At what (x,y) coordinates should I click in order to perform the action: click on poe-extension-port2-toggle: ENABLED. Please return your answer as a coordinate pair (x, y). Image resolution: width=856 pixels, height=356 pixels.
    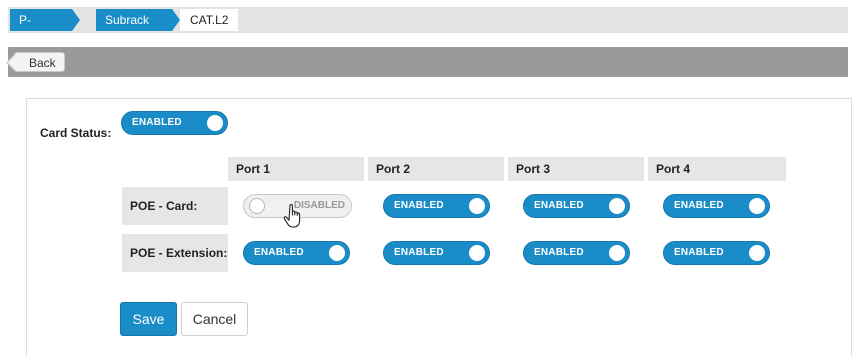
    Looking at the image, I should click on (436, 253).